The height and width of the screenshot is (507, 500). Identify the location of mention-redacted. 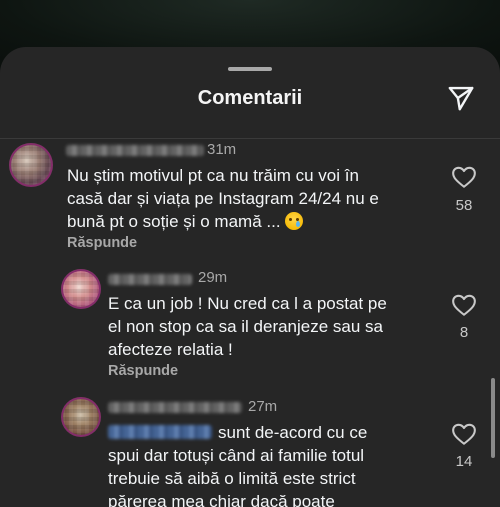
(160, 432).